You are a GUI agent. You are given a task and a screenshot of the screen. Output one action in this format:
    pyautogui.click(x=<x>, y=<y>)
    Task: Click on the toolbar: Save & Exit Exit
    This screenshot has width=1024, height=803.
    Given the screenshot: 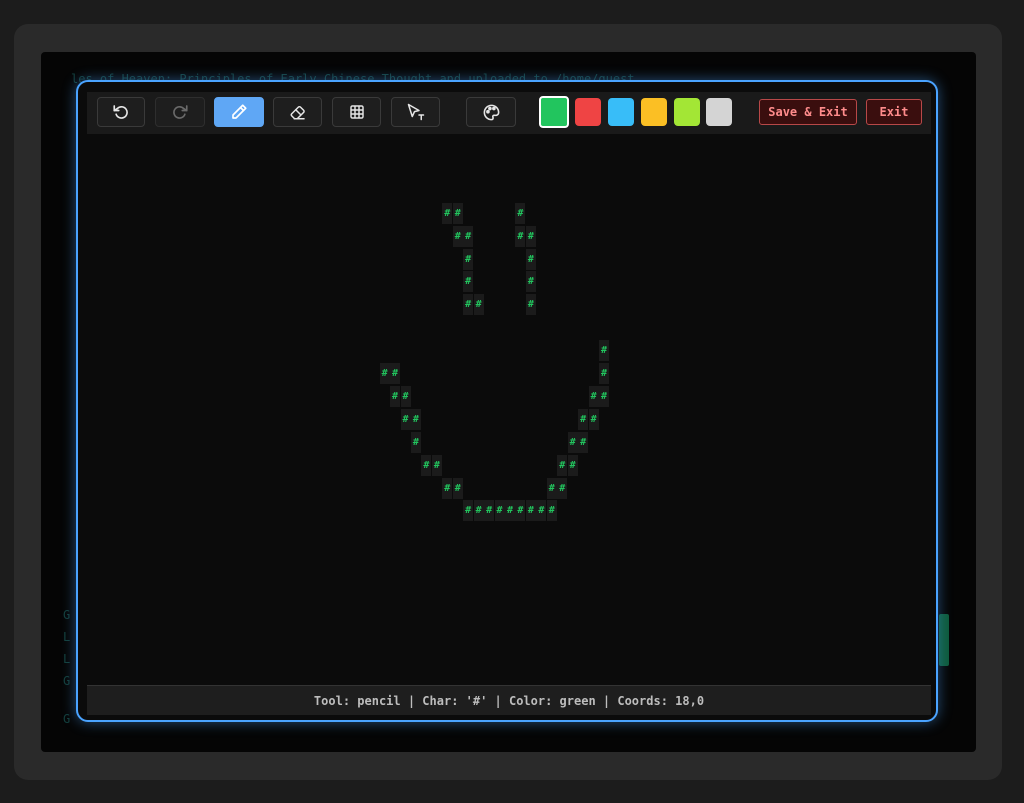 What is the action you would take?
    pyautogui.click(x=509, y=113)
    